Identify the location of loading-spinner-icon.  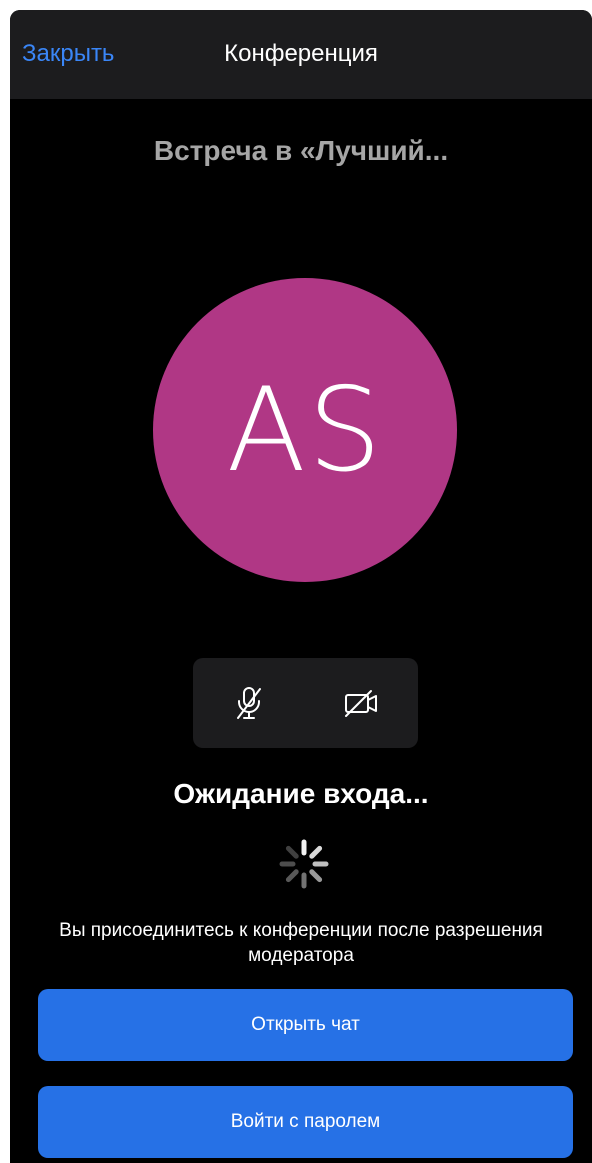
(304, 864).